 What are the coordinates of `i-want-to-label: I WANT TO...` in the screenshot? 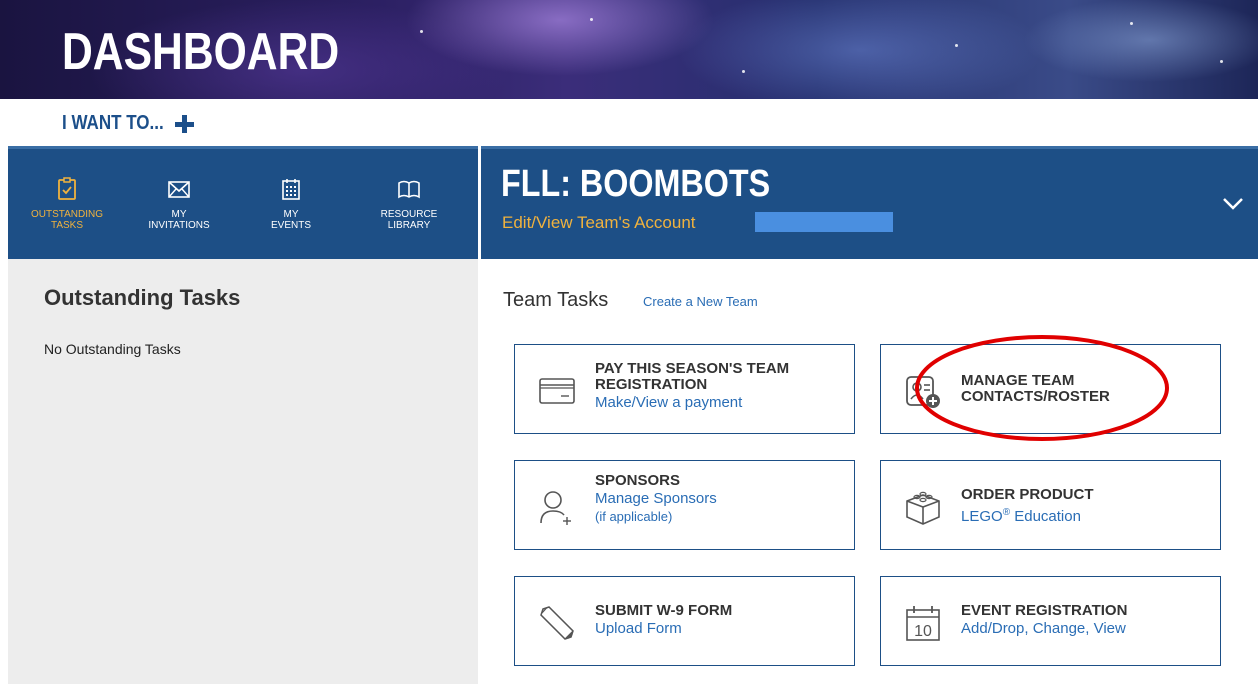 It's located at (113, 123).